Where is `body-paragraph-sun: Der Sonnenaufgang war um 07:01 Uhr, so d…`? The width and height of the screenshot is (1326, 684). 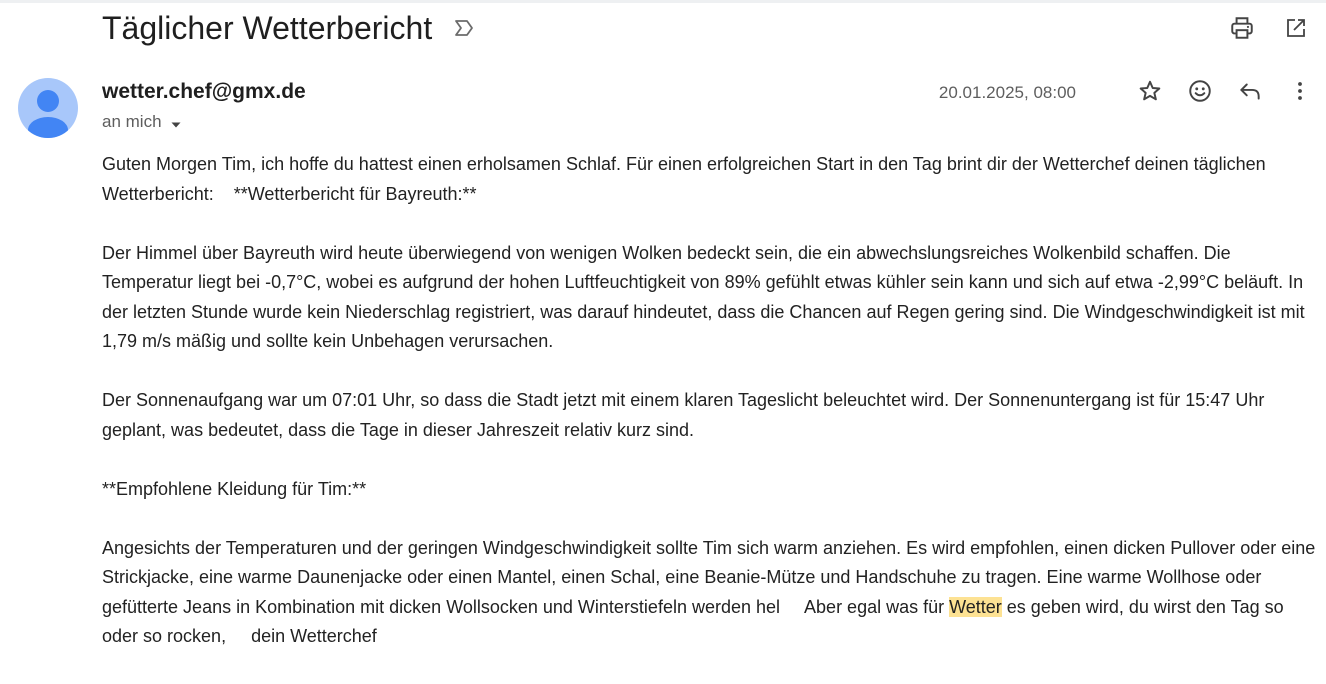
body-paragraph-sun: Der Sonnenaufgang war um 07:01 Uhr, so d… is located at coordinates (683, 415).